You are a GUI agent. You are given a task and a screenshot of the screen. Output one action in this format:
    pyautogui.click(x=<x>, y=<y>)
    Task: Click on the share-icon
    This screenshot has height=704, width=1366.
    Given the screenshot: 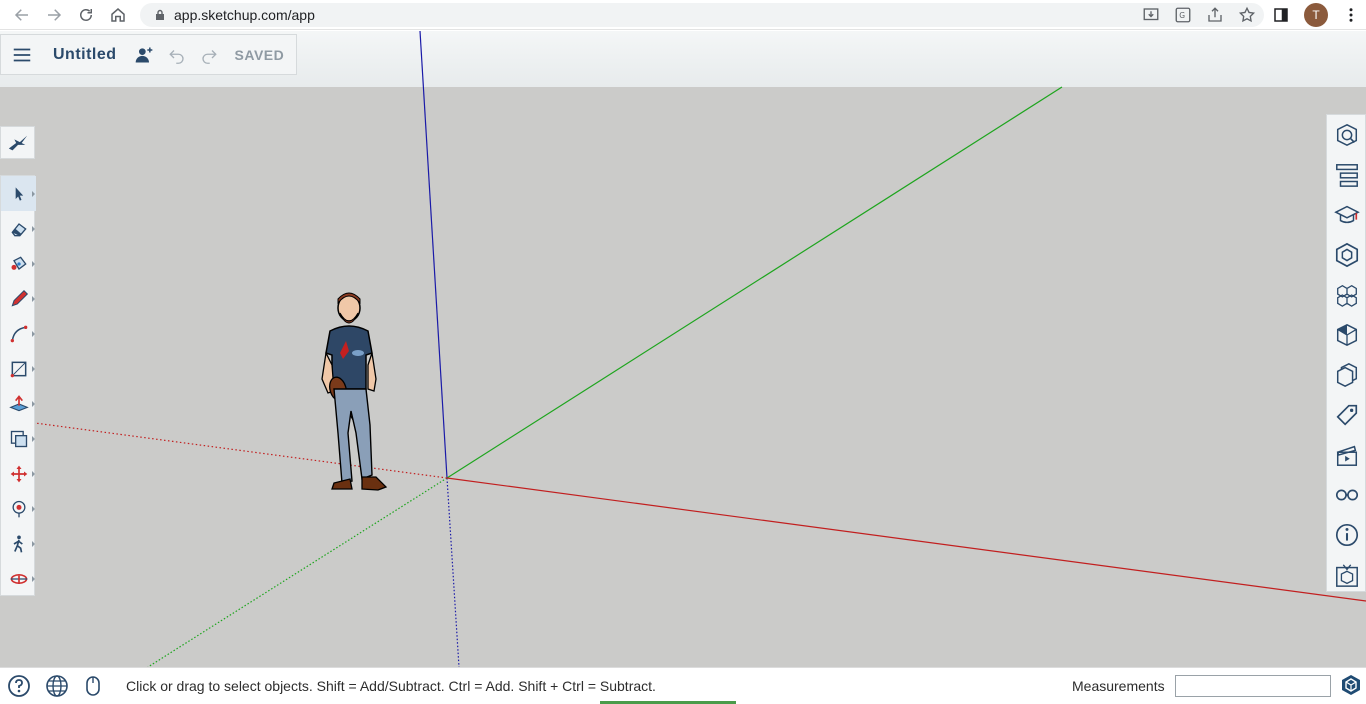 What is the action you would take?
    pyautogui.click(x=1215, y=15)
    